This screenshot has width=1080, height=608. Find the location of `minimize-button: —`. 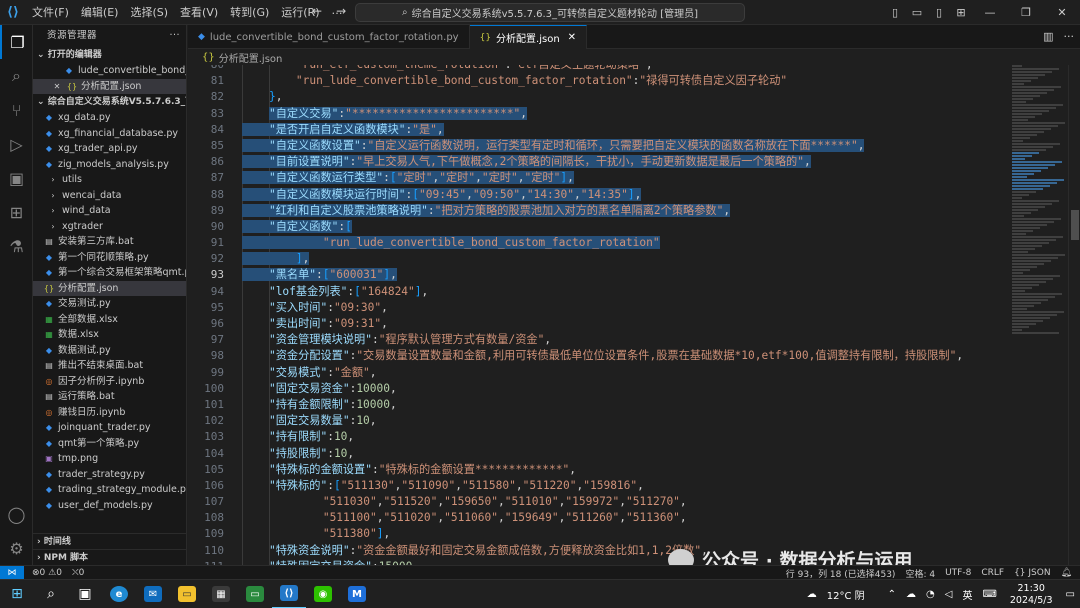

minimize-button: — is located at coordinates (990, 12).